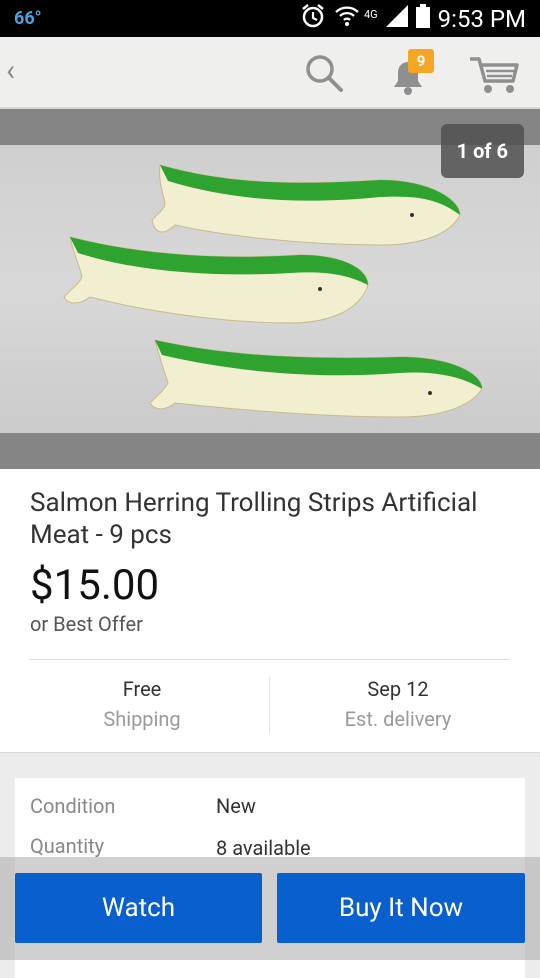 This screenshot has height=978, width=540. I want to click on cart-icon, so click(494, 75).